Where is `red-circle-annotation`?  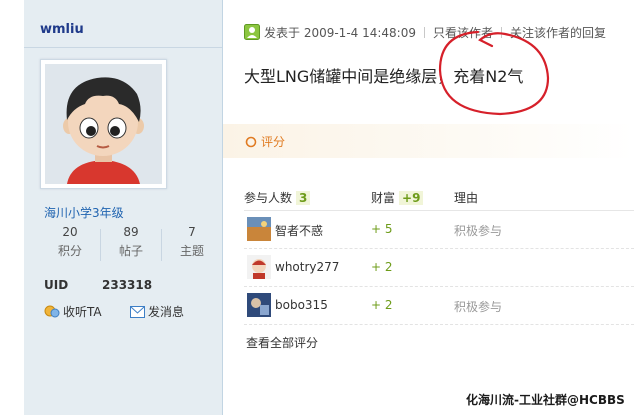
red-circle-annotation is located at coordinates (494, 73).